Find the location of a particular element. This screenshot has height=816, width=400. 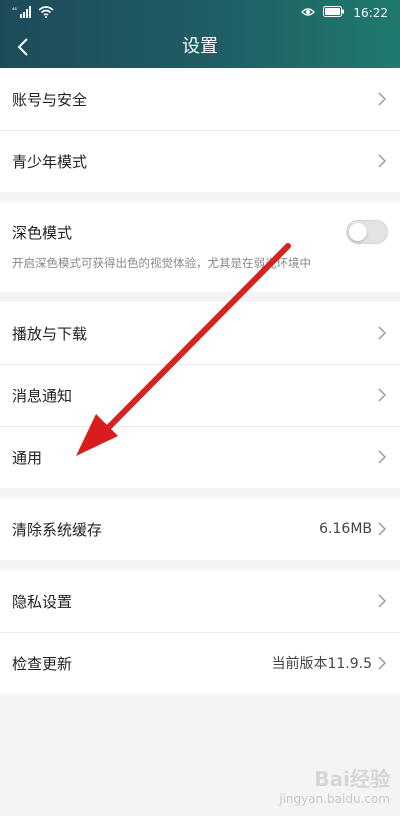

settings-item-label: 通用 is located at coordinates (27, 457).